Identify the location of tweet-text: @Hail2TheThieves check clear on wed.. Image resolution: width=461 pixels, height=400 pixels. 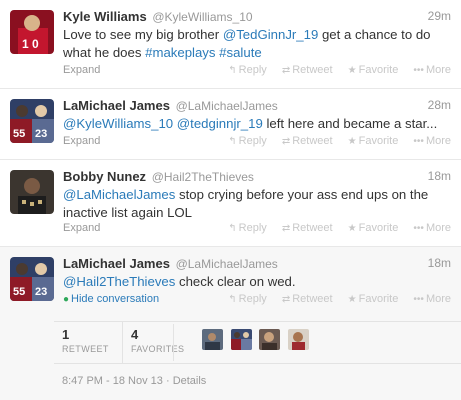
(256, 282).